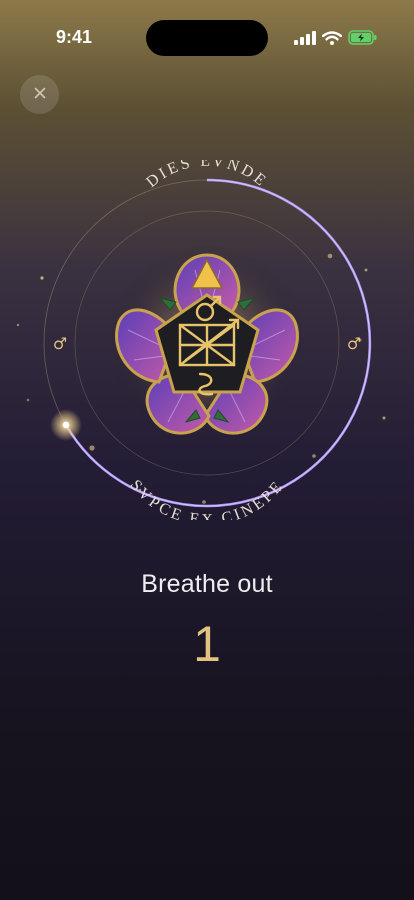 This screenshot has width=414, height=900. I want to click on battery-charging-icon, so click(363, 40).